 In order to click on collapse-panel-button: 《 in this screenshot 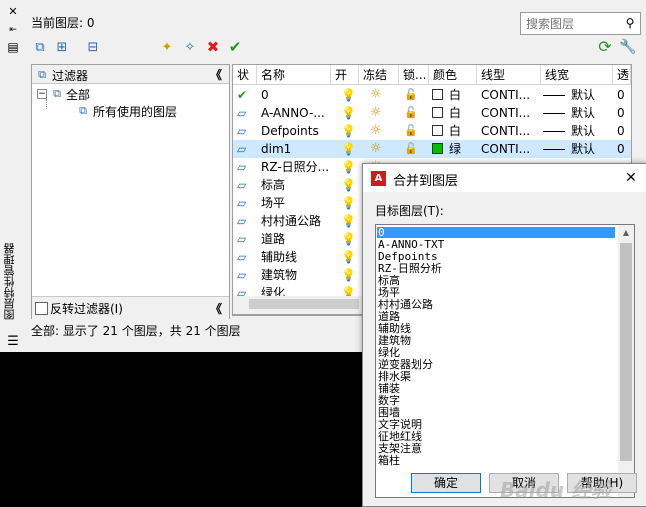, I will do `click(216, 308)`.